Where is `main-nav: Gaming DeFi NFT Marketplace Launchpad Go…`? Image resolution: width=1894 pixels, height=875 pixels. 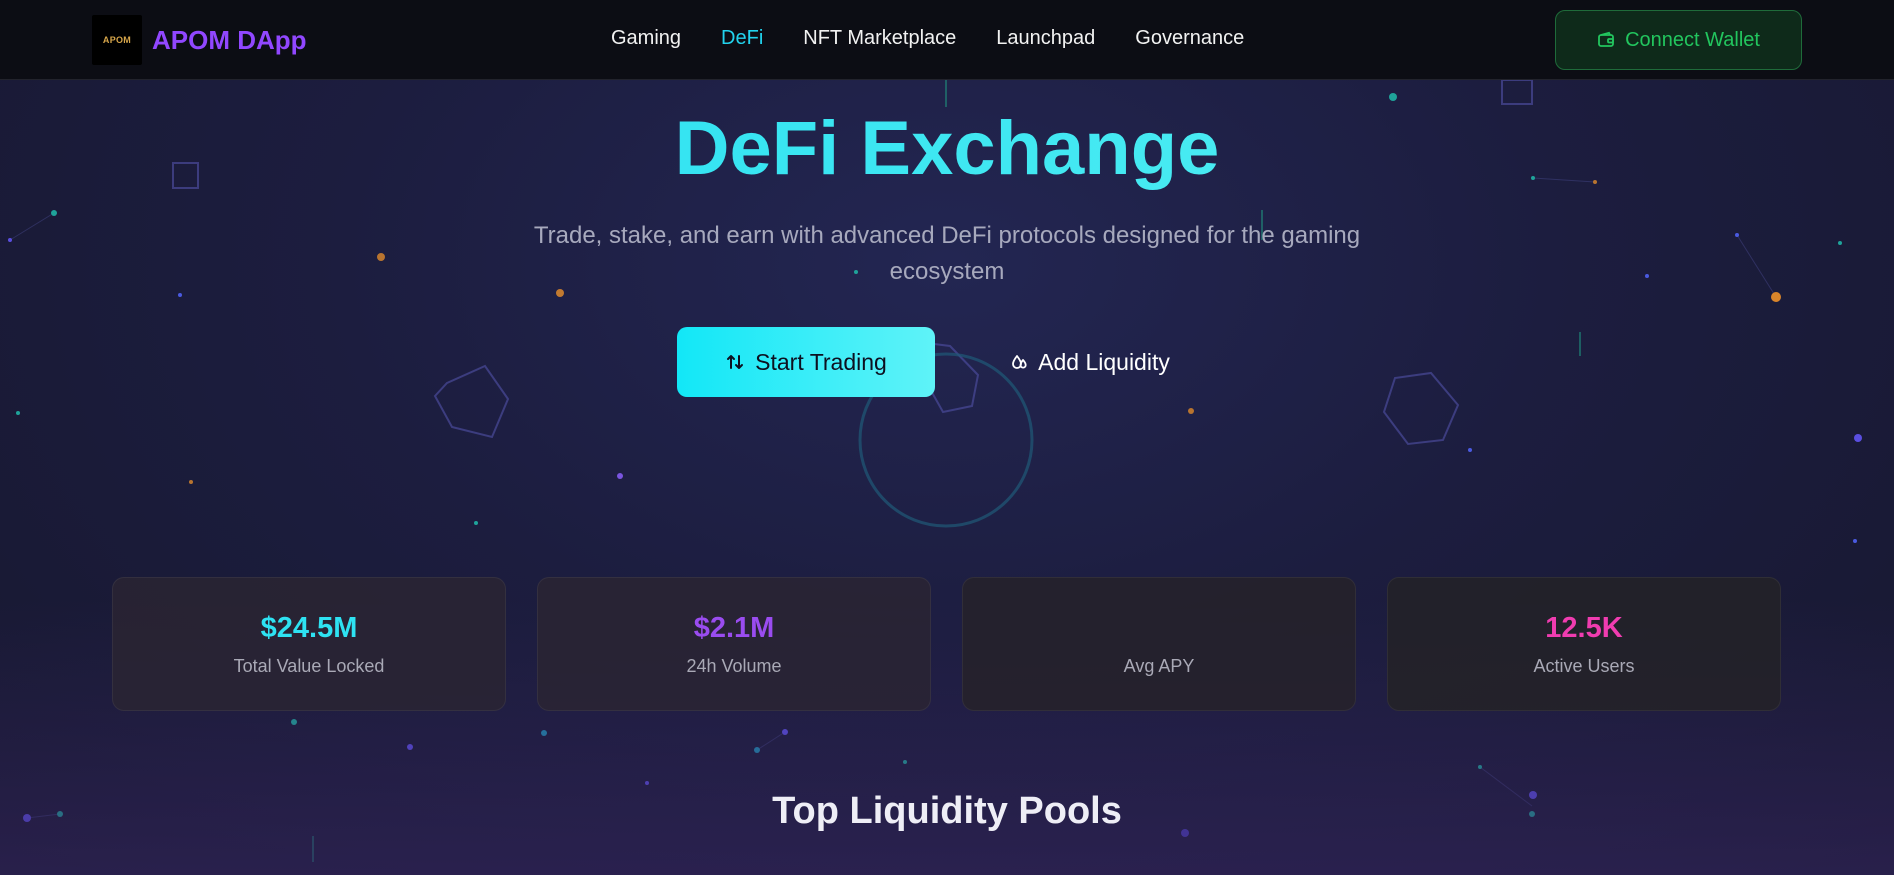 main-nav: Gaming DeFi NFT Marketplace Launchpad Go… is located at coordinates (947, 38).